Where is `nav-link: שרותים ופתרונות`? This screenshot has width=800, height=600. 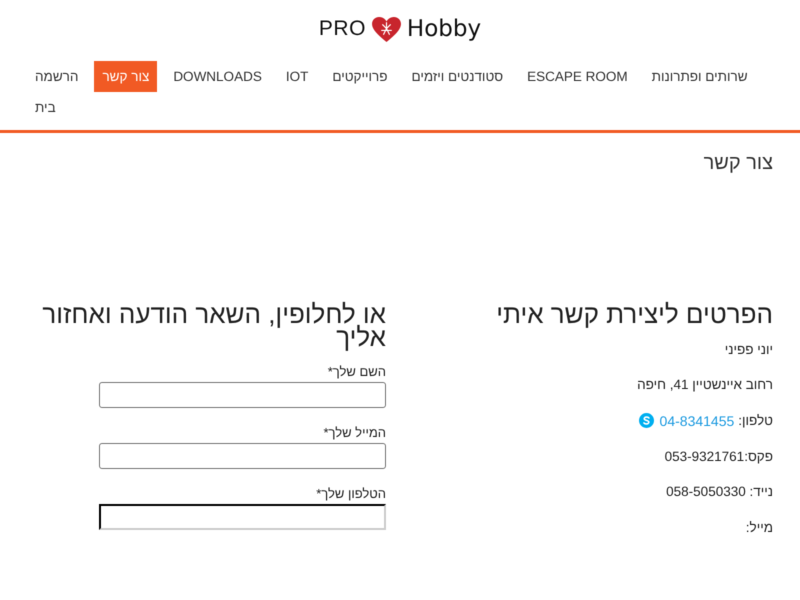
nav-link: שרותים ופתרונות is located at coordinates (700, 76).